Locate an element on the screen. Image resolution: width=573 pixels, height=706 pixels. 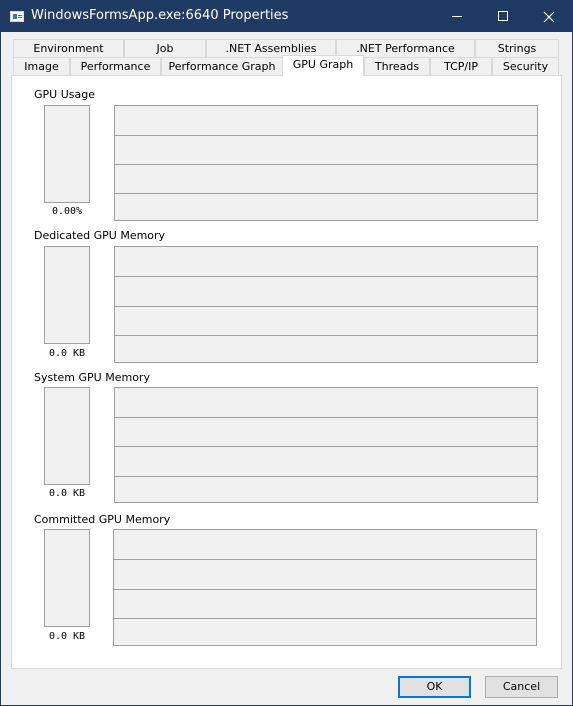
close-icon is located at coordinates (549, 17).